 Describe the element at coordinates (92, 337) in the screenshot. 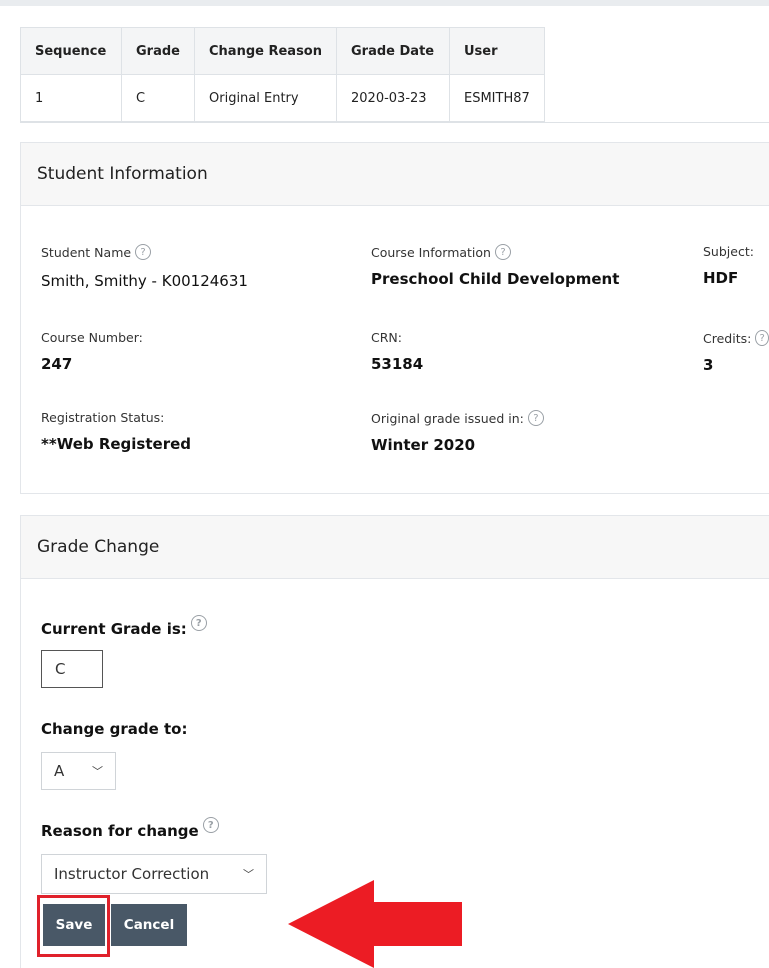

I see `course-number-label: Course Number:` at that location.